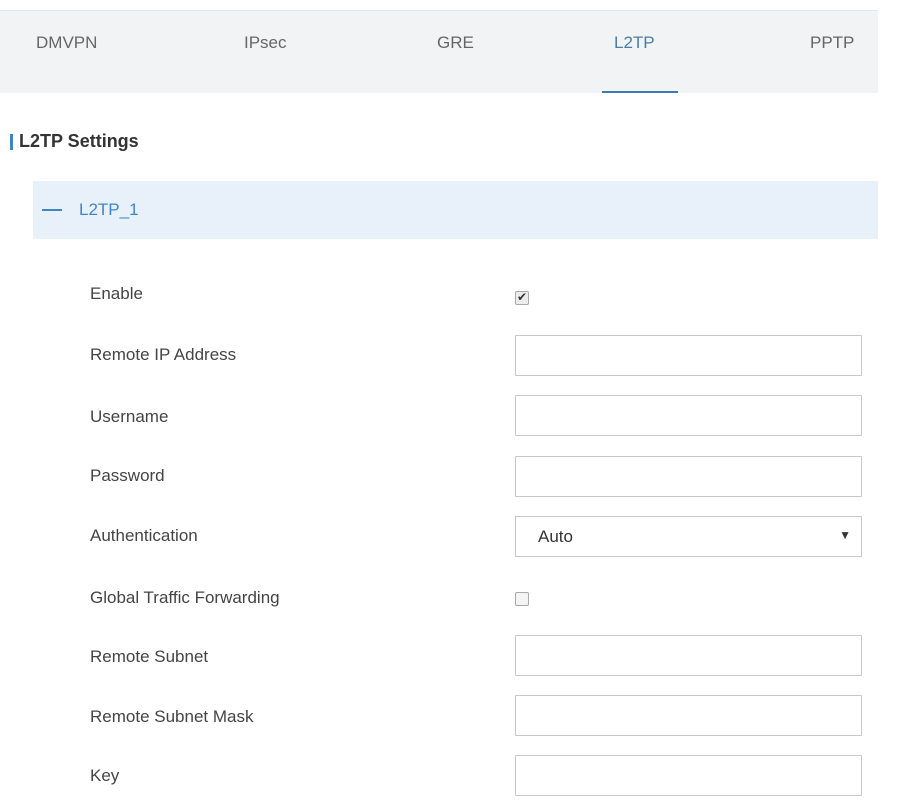 This screenshot has height=805, width=901. What do you see at coordinates (688, 476) in the screenshot?
I see `password-input` at bounding box center [688, 476].